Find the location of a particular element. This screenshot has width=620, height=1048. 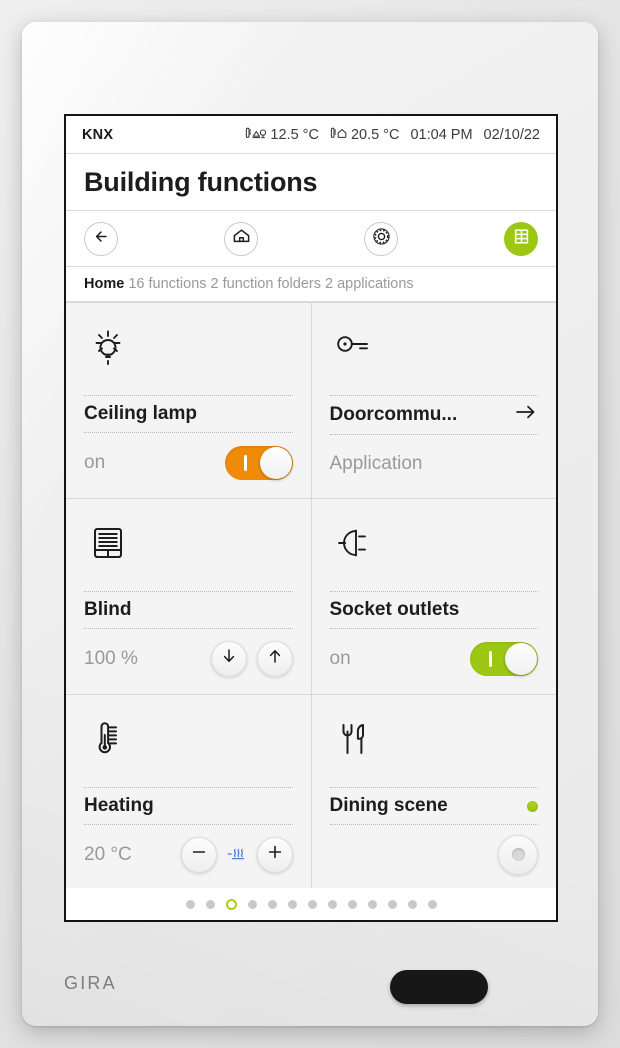

arrow-down-icon is located at coordinates (229, 658).